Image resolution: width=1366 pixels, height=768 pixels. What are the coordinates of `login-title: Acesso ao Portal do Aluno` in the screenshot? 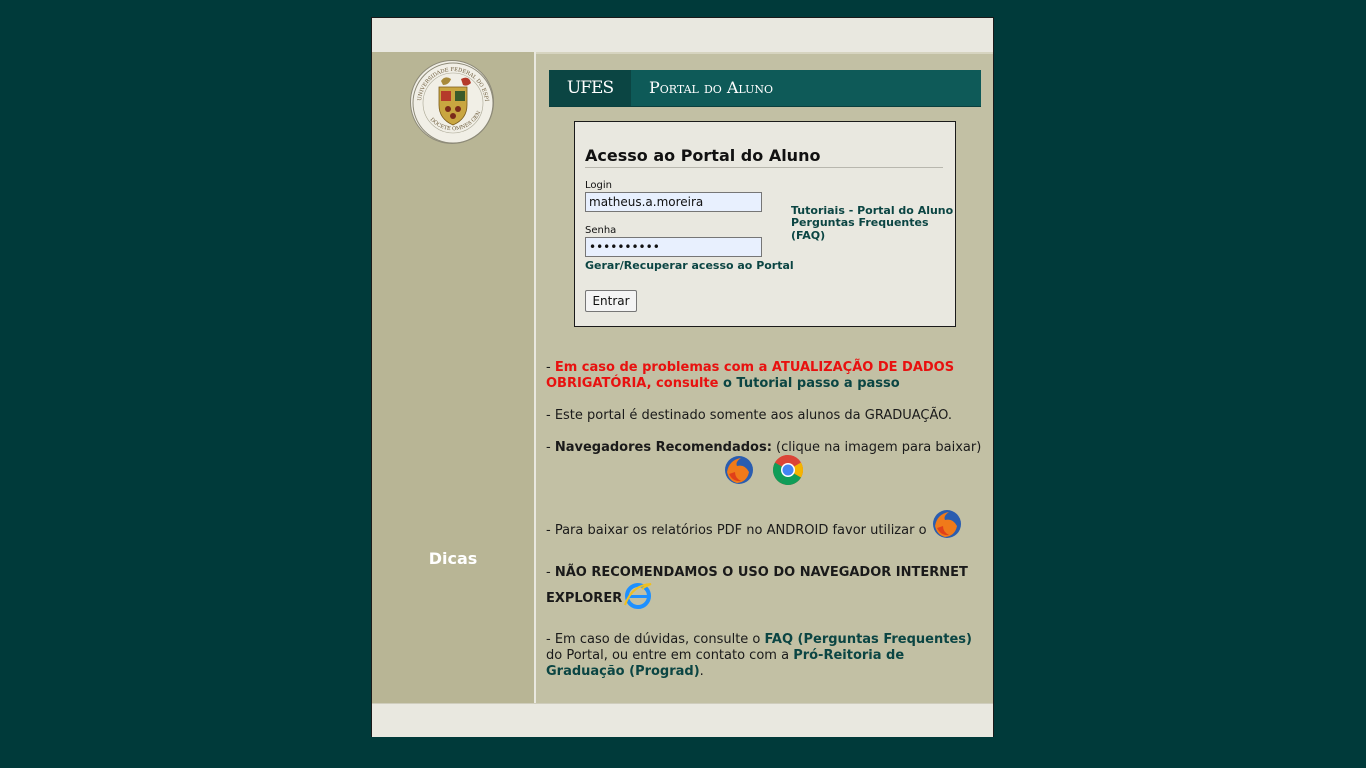 It's located at (764, 157).